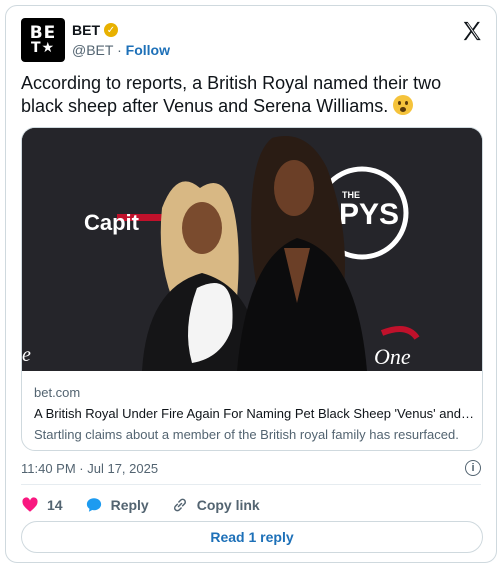 The image size is (502, 568). I want to click on reply-button: Reply, so click(117, 505).